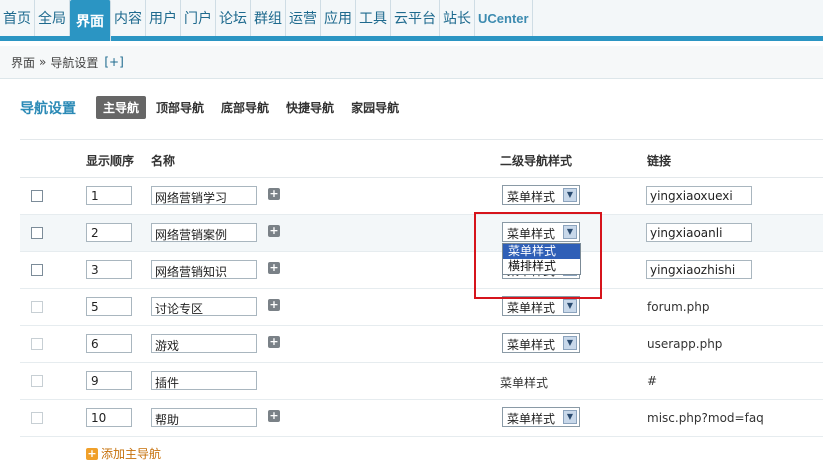 This screenshot has height=476, width=823. What do you see at coordinates (421, 381) in the screenshot?
I see `table-row: 9 插件 菜单样式 #` at bounding box center [421, 381].